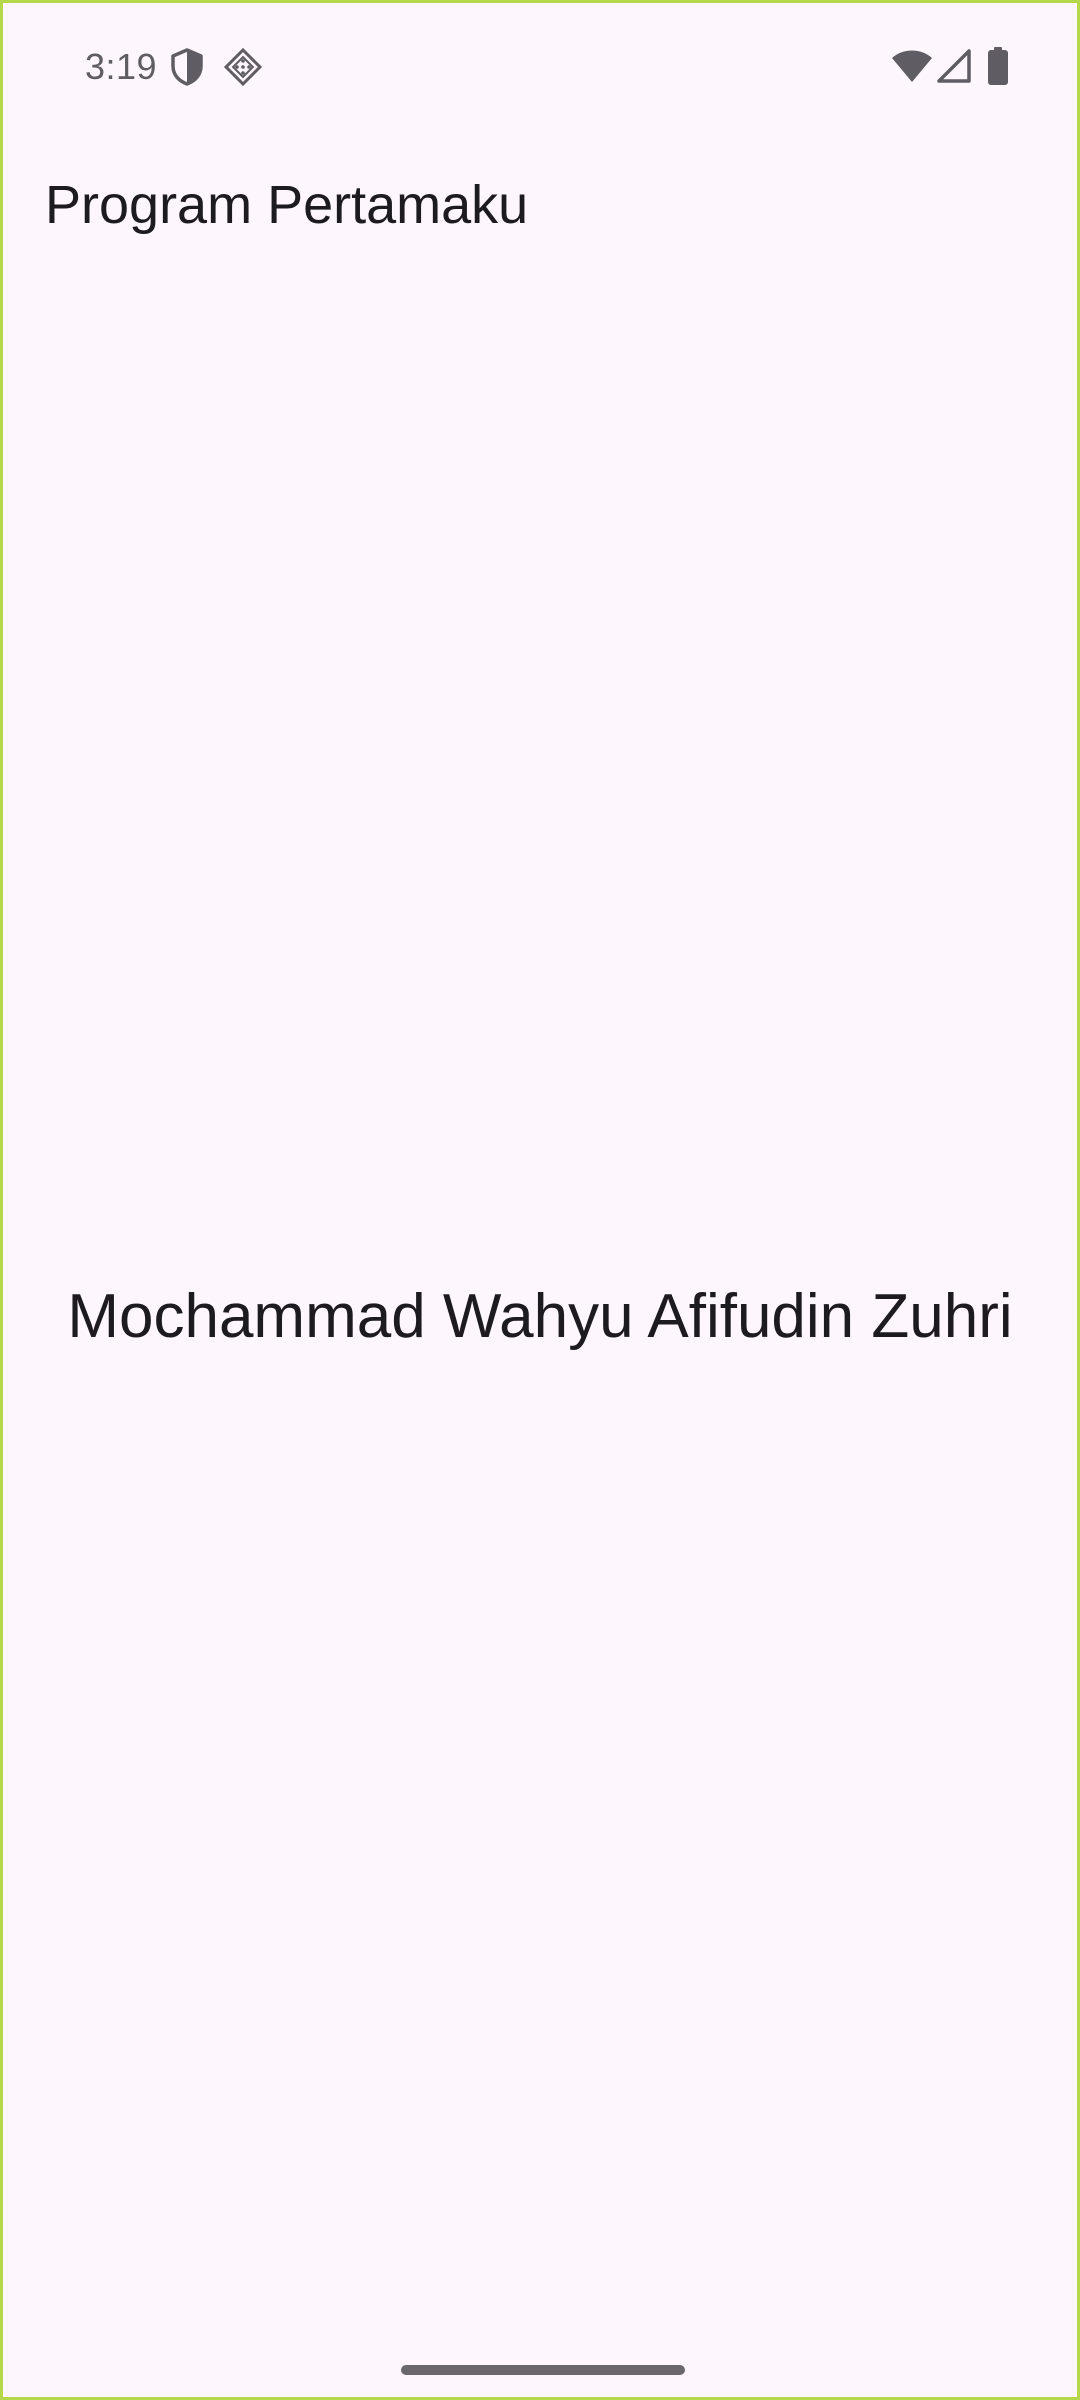 The height and width of the screenshot is (2400, 1080). I want to click on app-bar: Program Pertamaku, so click(540, 203).